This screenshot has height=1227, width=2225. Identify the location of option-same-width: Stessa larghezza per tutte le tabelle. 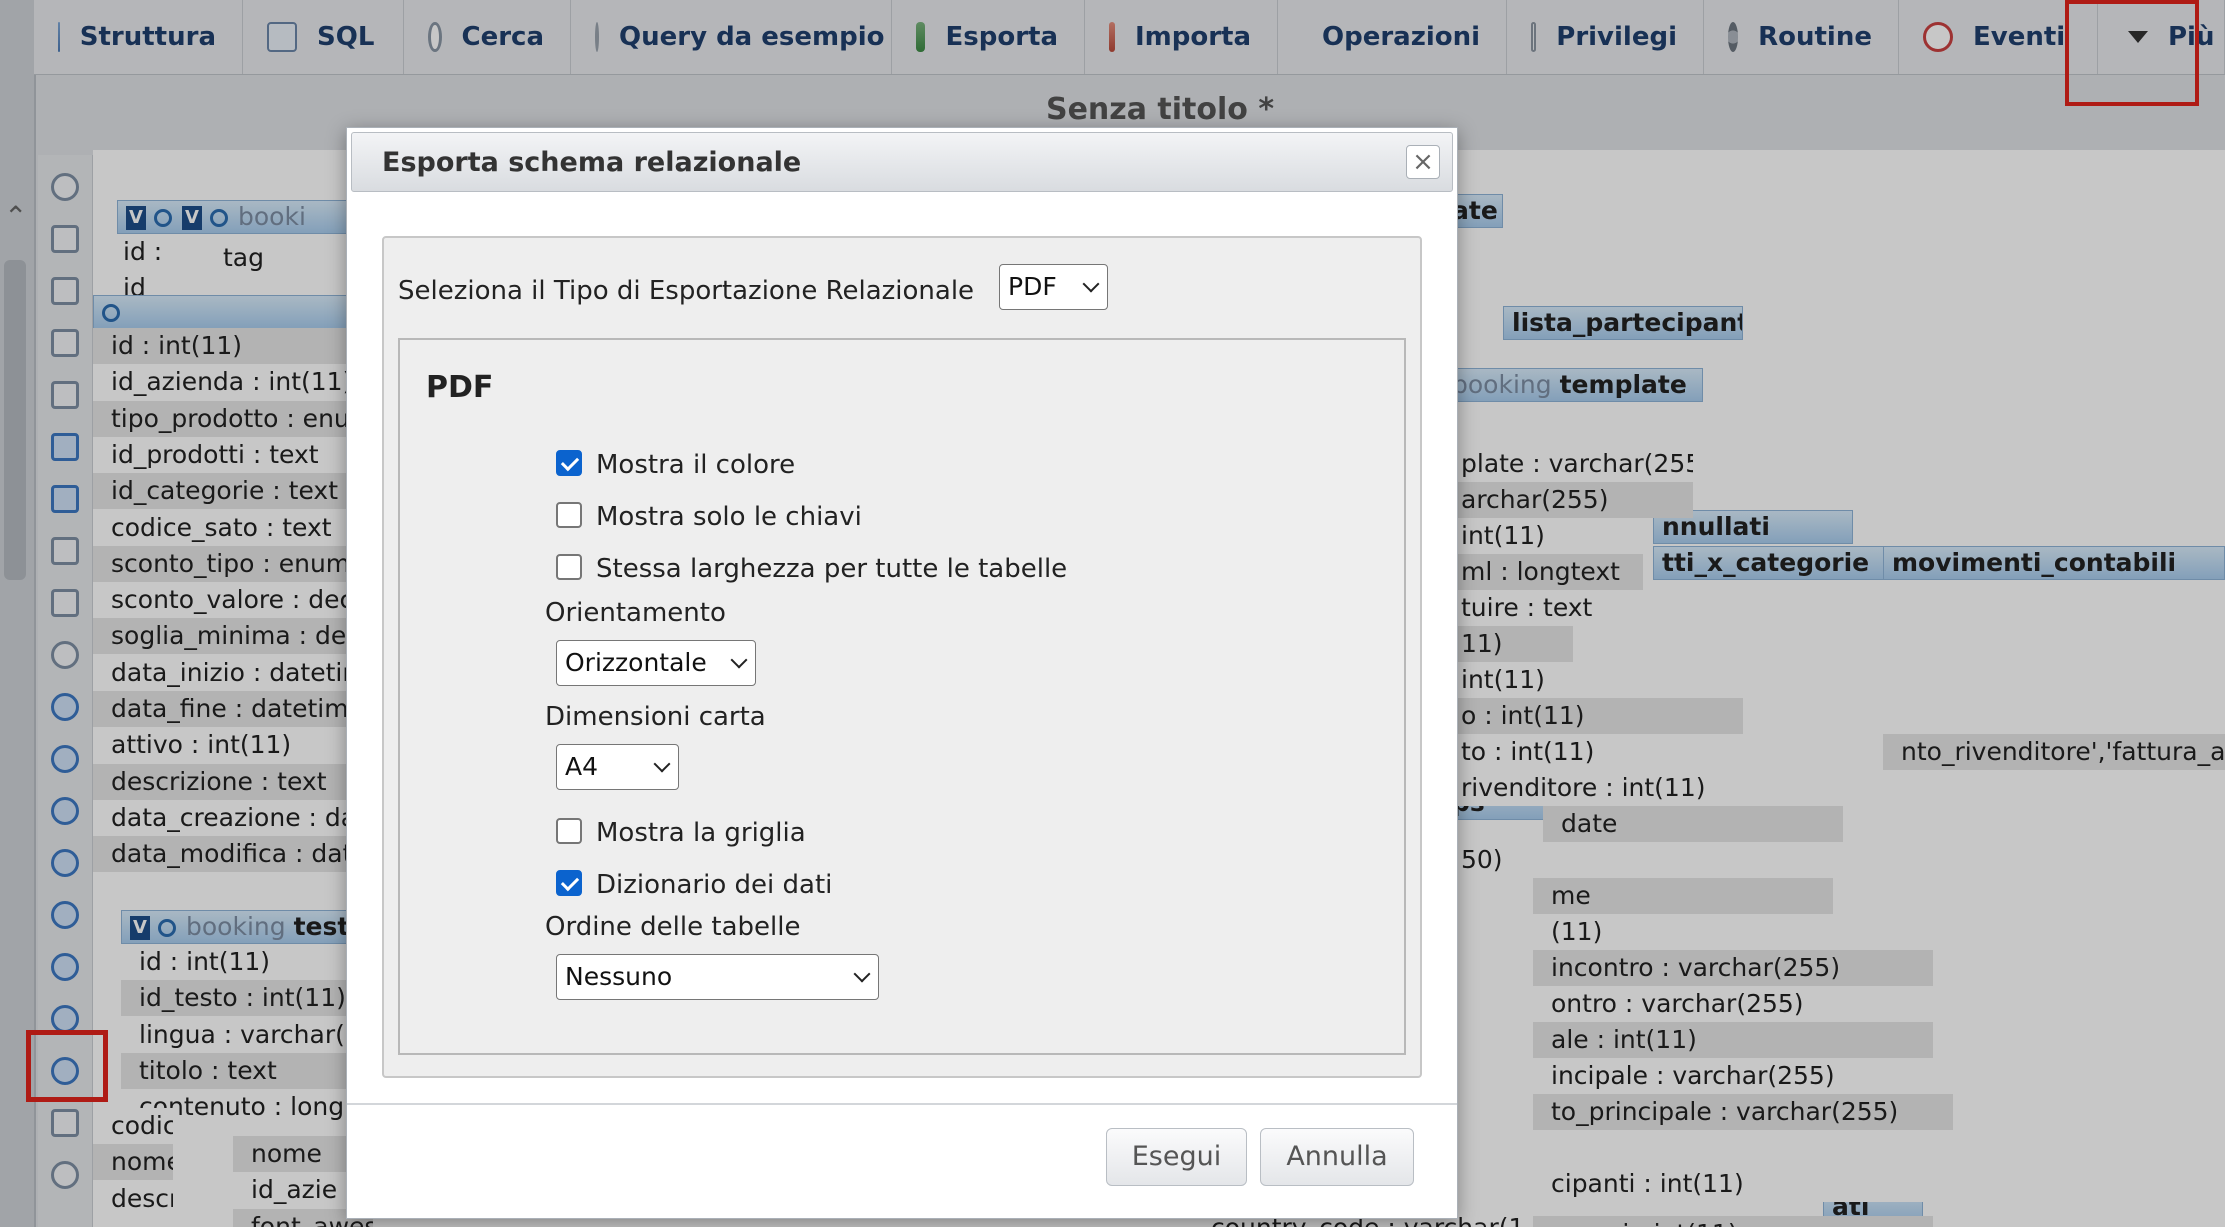
(812, 568).